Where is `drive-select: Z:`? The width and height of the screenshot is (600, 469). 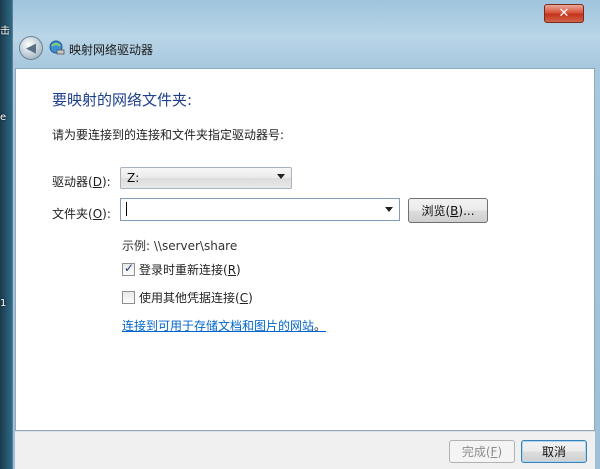
drive-select: Z: is located at coordinates (206, 178).